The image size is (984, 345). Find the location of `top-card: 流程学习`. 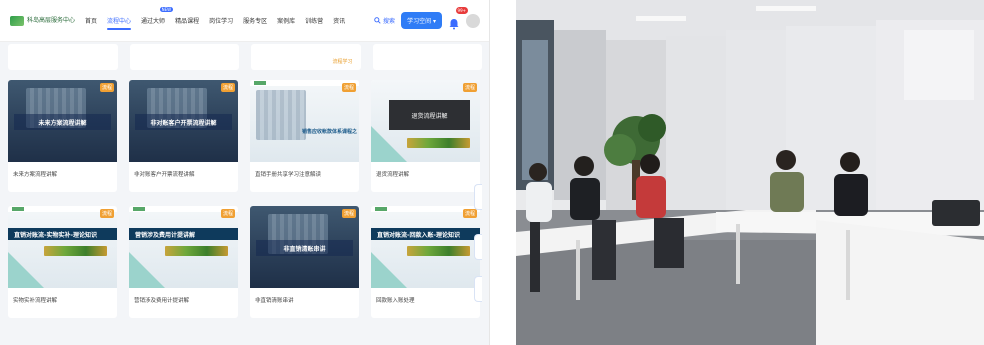

top-card: 流程学习 is located at coordinates (306, 57).